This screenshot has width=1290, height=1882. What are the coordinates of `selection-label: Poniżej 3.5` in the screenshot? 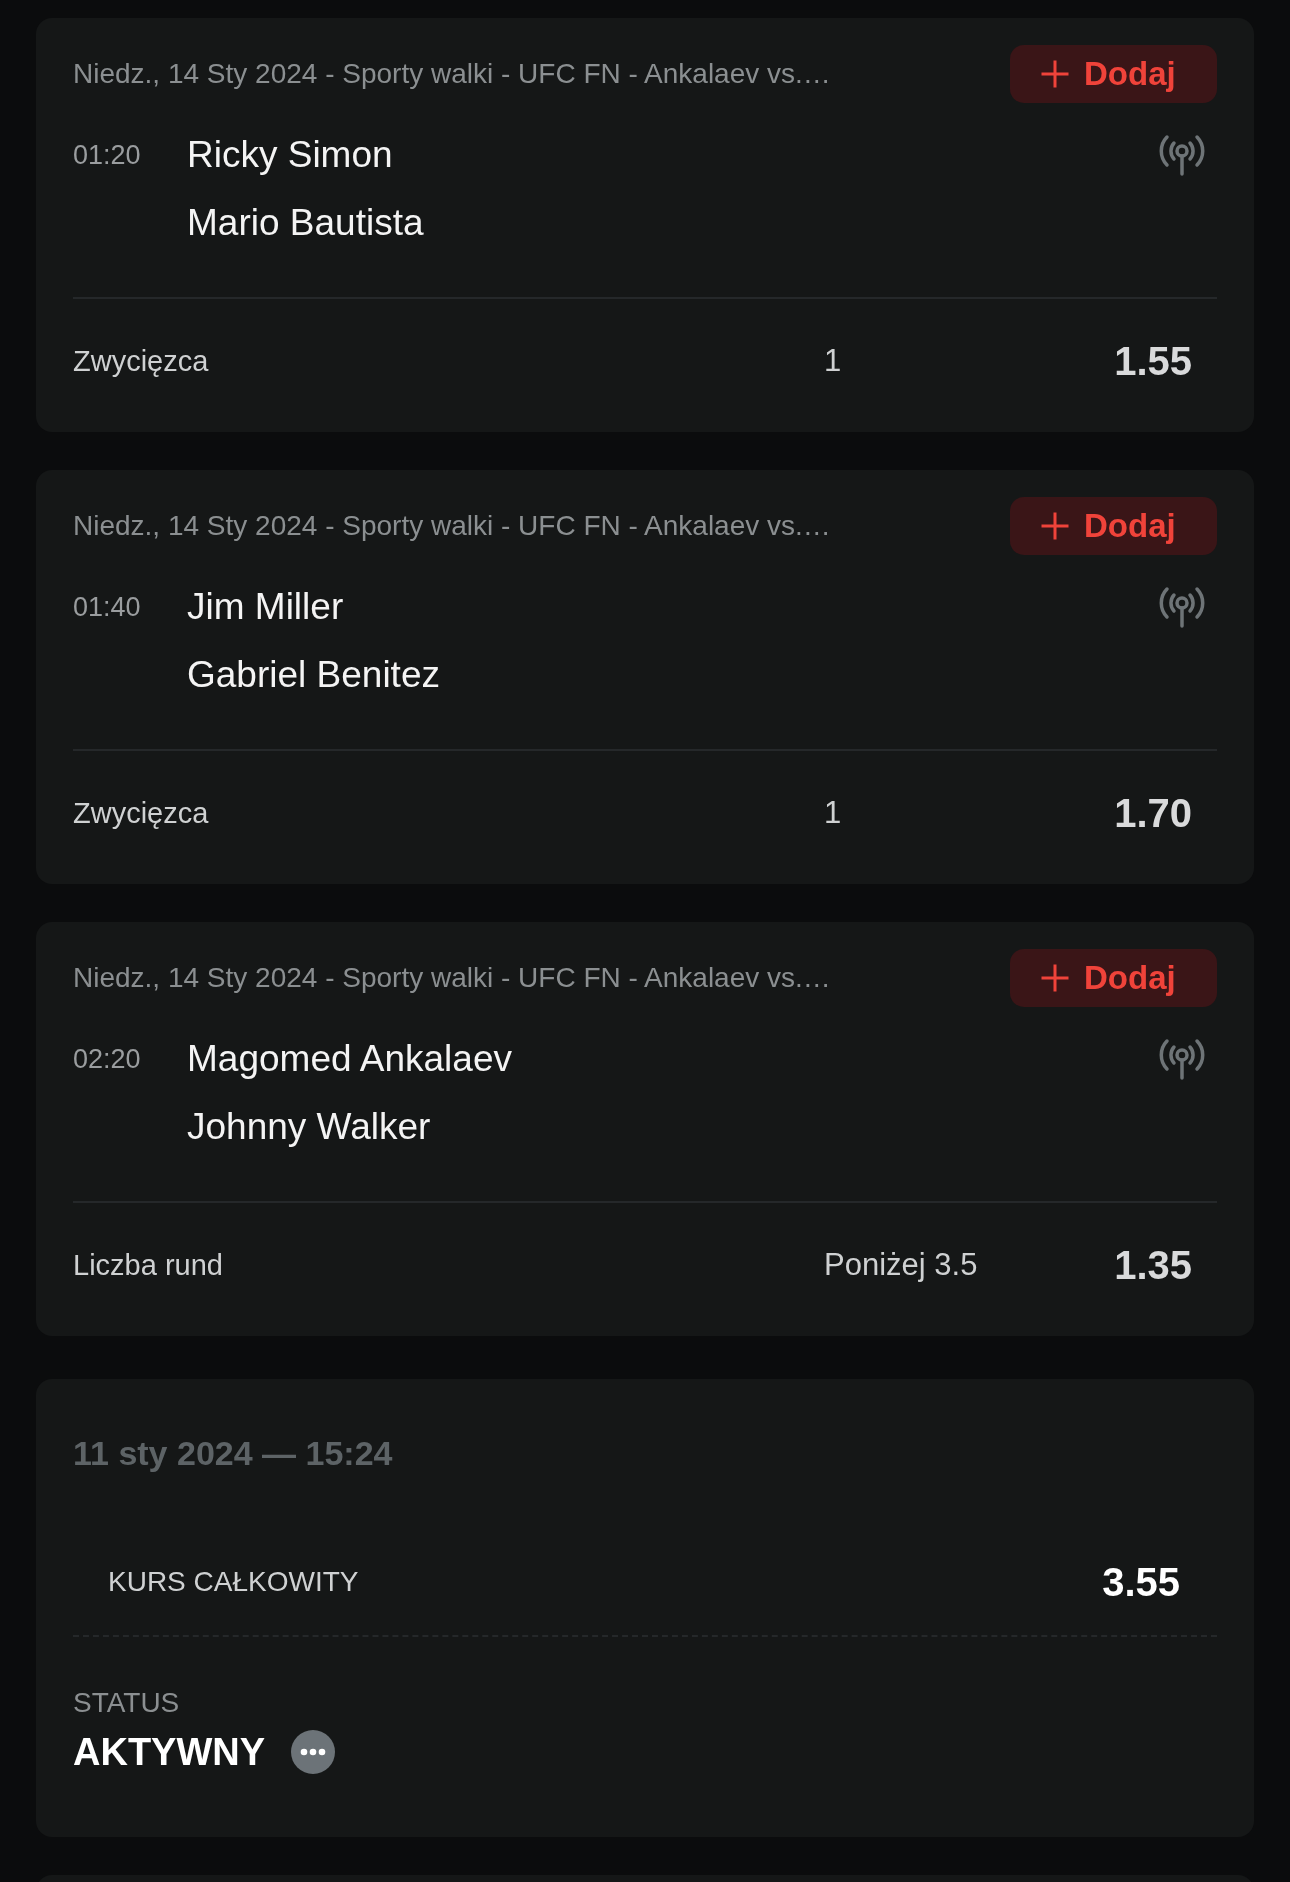 It's located at (901, 1264).